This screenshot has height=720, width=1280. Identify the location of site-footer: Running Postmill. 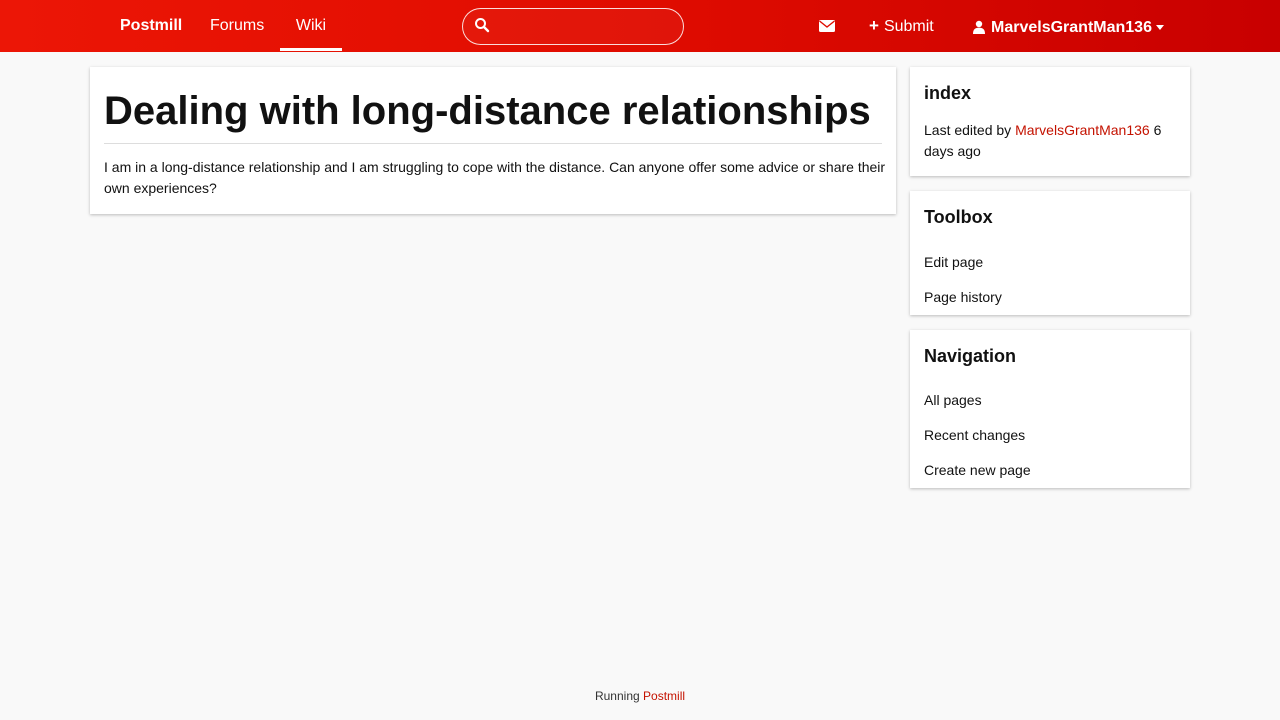
(640, 696).